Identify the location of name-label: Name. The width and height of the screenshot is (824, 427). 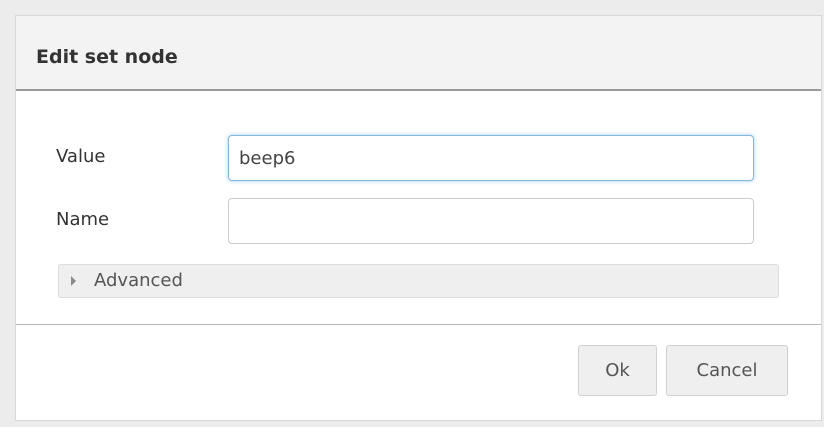
(83, 219).